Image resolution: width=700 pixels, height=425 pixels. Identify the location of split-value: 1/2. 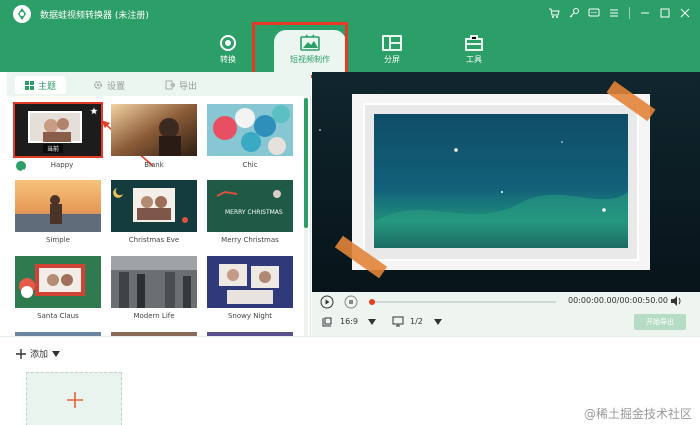
(416, 321).